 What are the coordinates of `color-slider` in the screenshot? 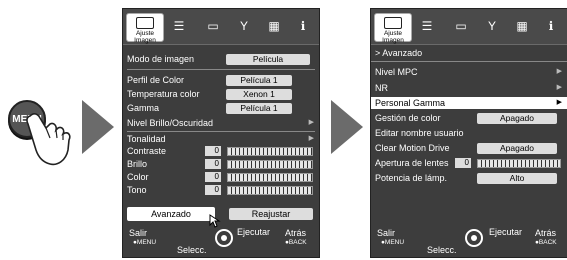 It's located at (270, 177).